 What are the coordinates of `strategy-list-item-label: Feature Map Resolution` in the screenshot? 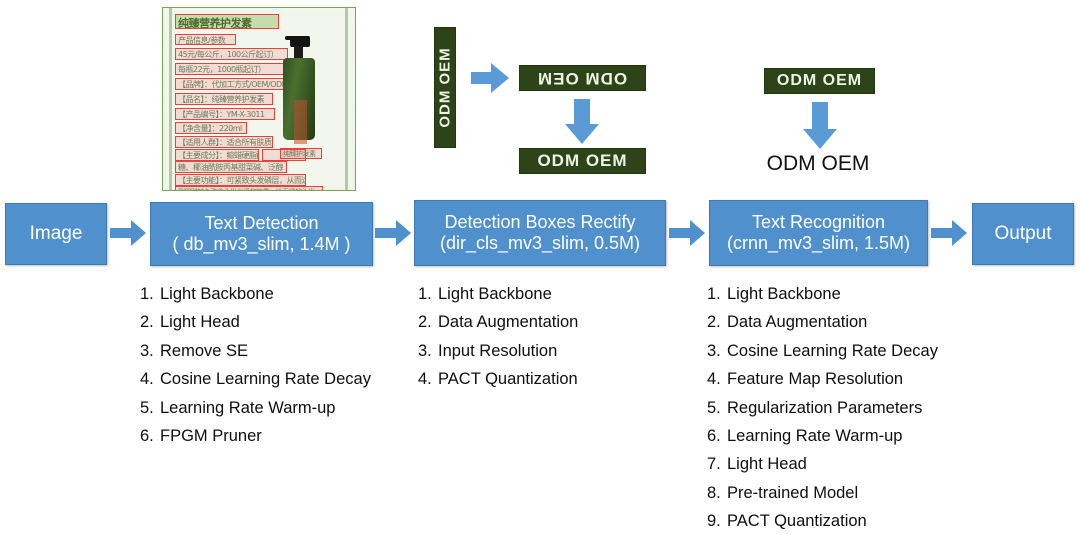 It's located at (815, 379).